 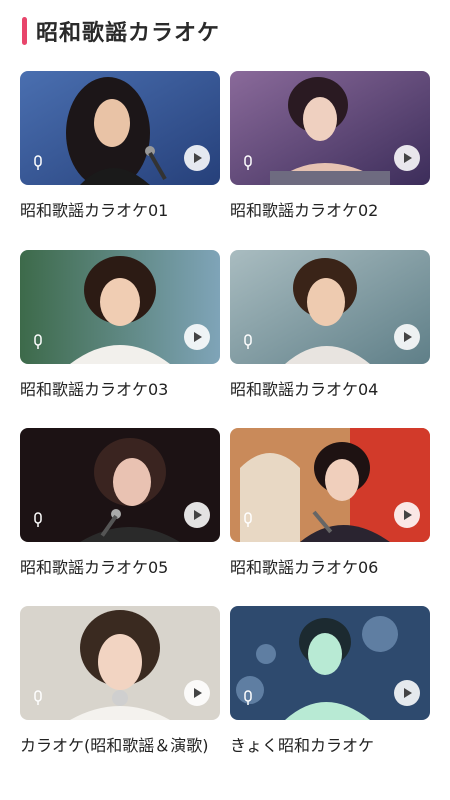 I want to click on karaoke-card: 昭和歌謡カラオケ02, so click(x=330, y=146).